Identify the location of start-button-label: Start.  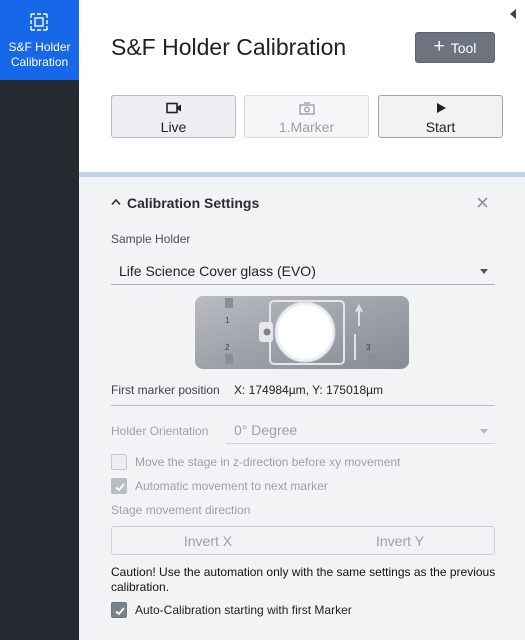
(440, 127).